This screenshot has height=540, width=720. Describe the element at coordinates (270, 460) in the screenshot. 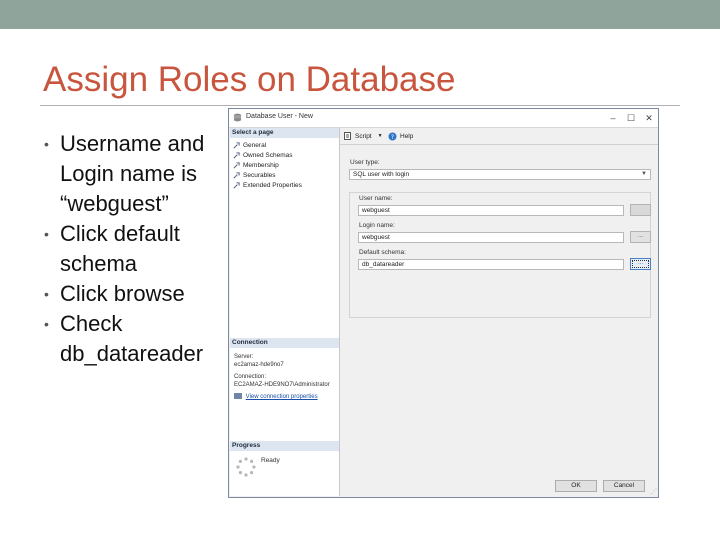

I see `progress-status: Ready` at that location.